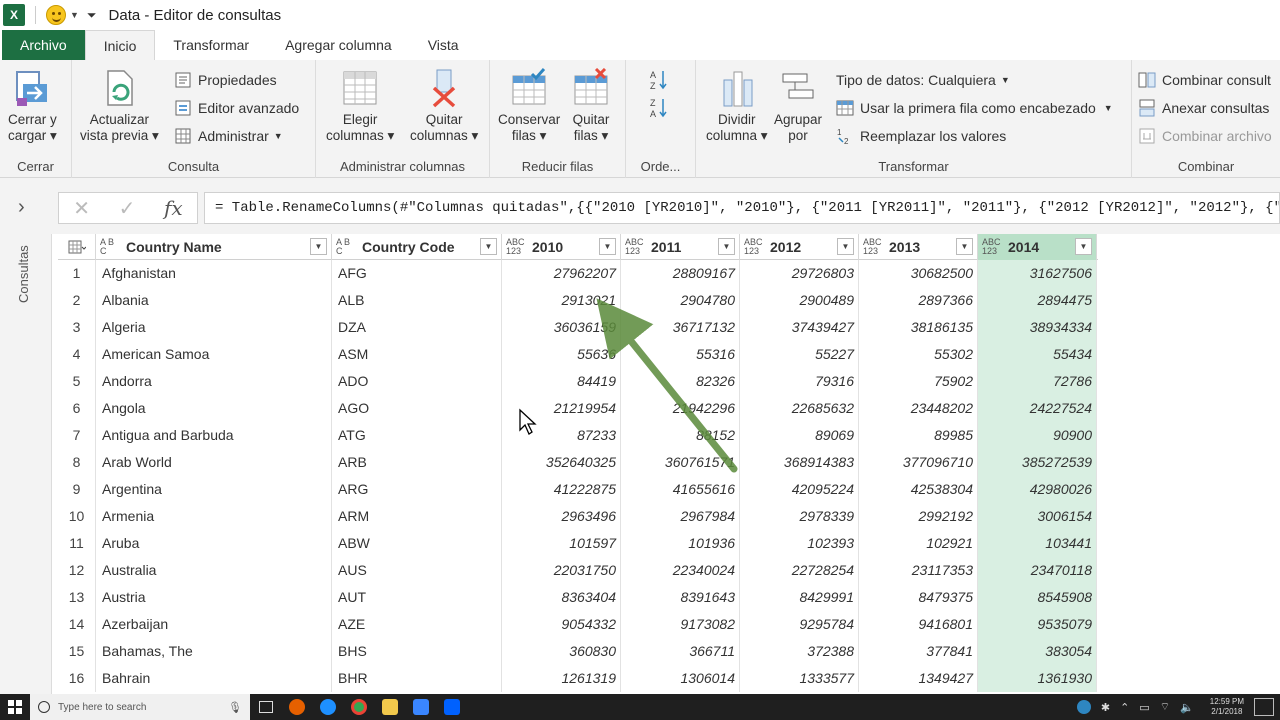 This screenshot has height=720, width=1280. I want to click on merge-queries-button: Combinar consult, so click(1204, 80).